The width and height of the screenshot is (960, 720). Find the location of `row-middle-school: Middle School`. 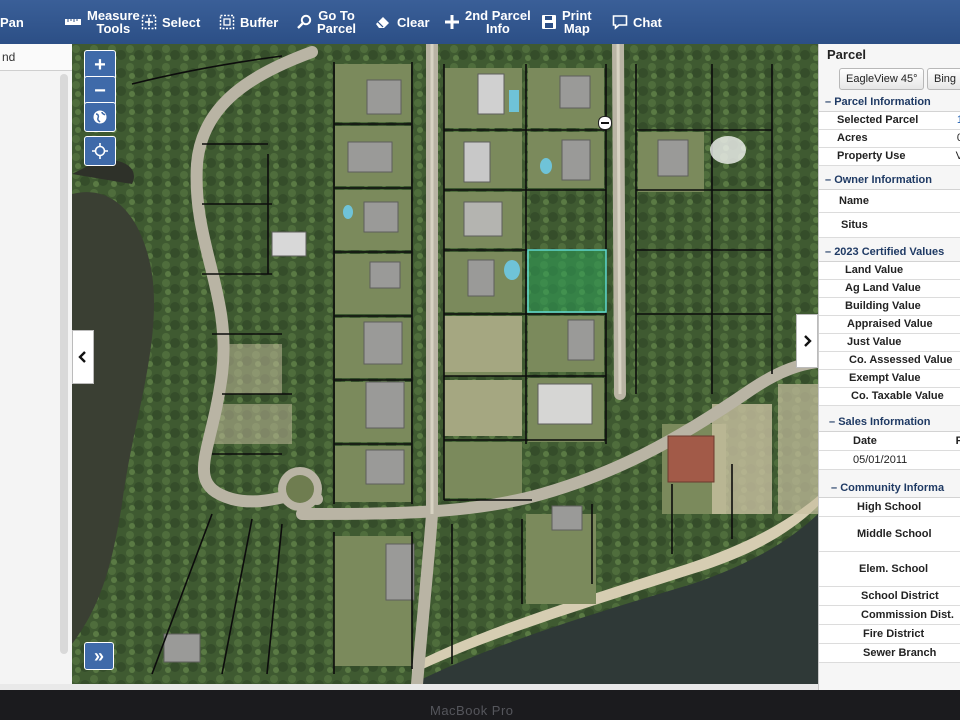

row-middle-school: Middle School is located at coordinates (889, 534).